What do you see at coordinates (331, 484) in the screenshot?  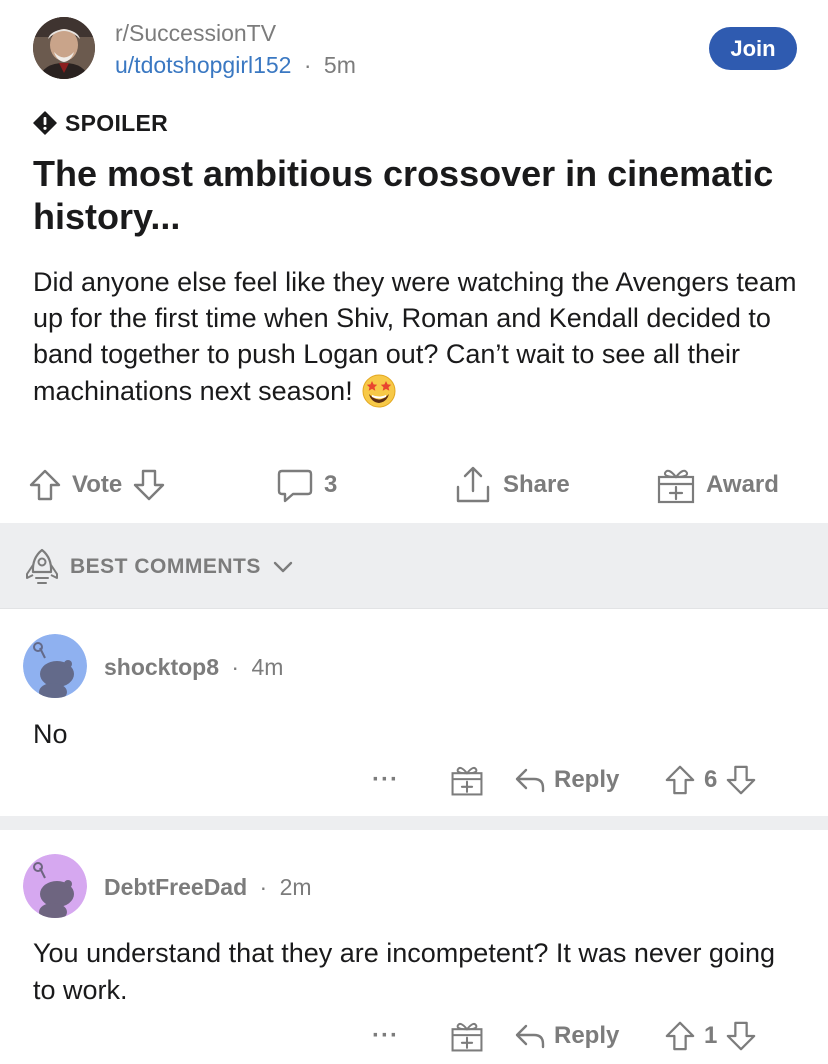 I see `comment-count: 3` at bounding box center [331, 484].